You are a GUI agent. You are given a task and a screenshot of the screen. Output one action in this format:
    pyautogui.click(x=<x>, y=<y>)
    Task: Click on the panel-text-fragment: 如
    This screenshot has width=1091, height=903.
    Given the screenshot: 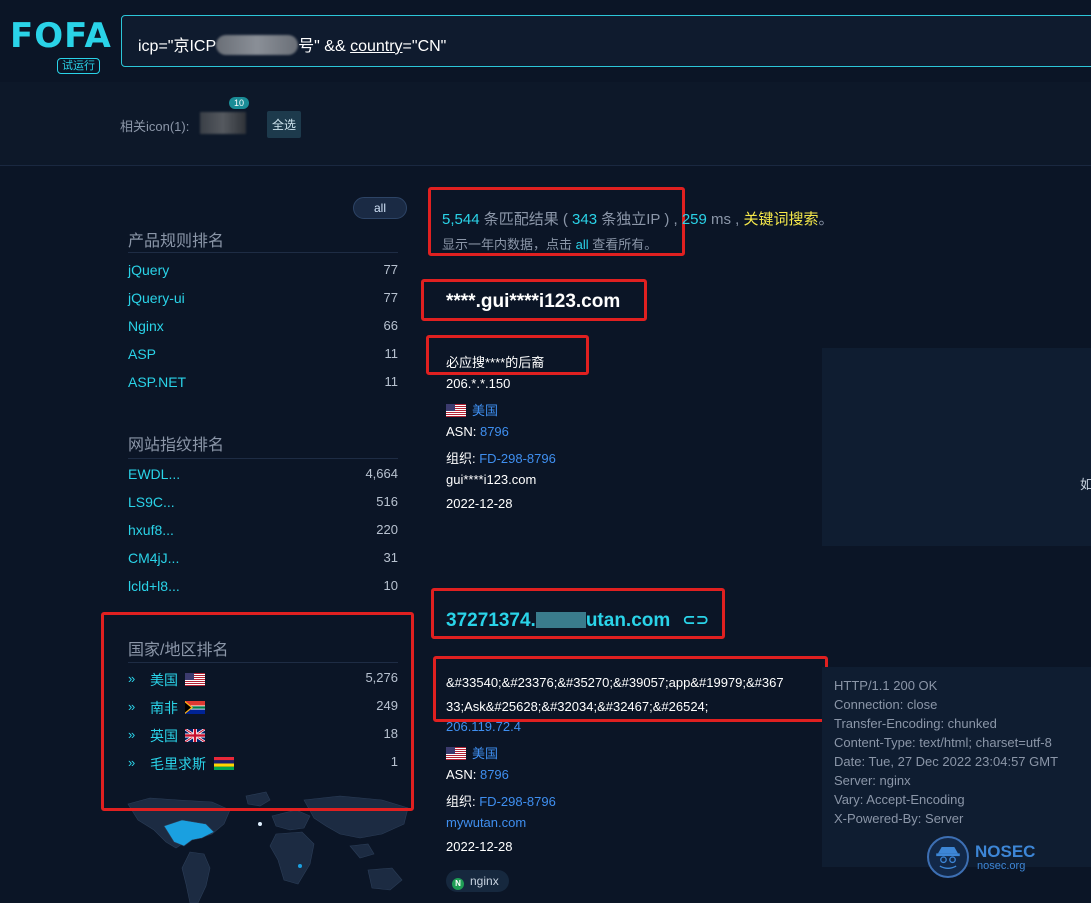 What is the action you would take?
    pyautogui.click(x=1085, y=484)
    